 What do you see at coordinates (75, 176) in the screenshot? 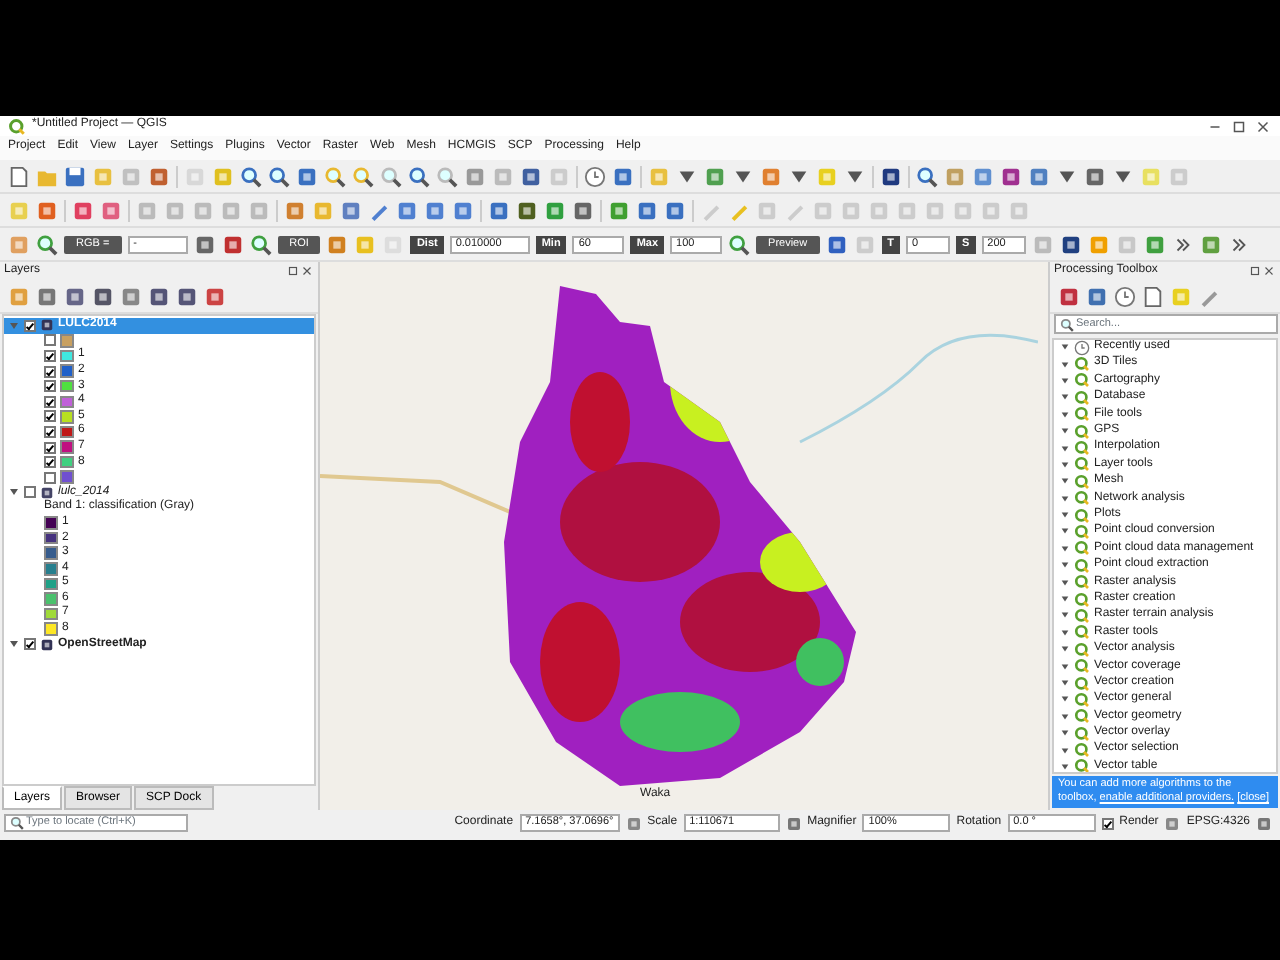
I see `save-icon` at bounding box center [75, 176].